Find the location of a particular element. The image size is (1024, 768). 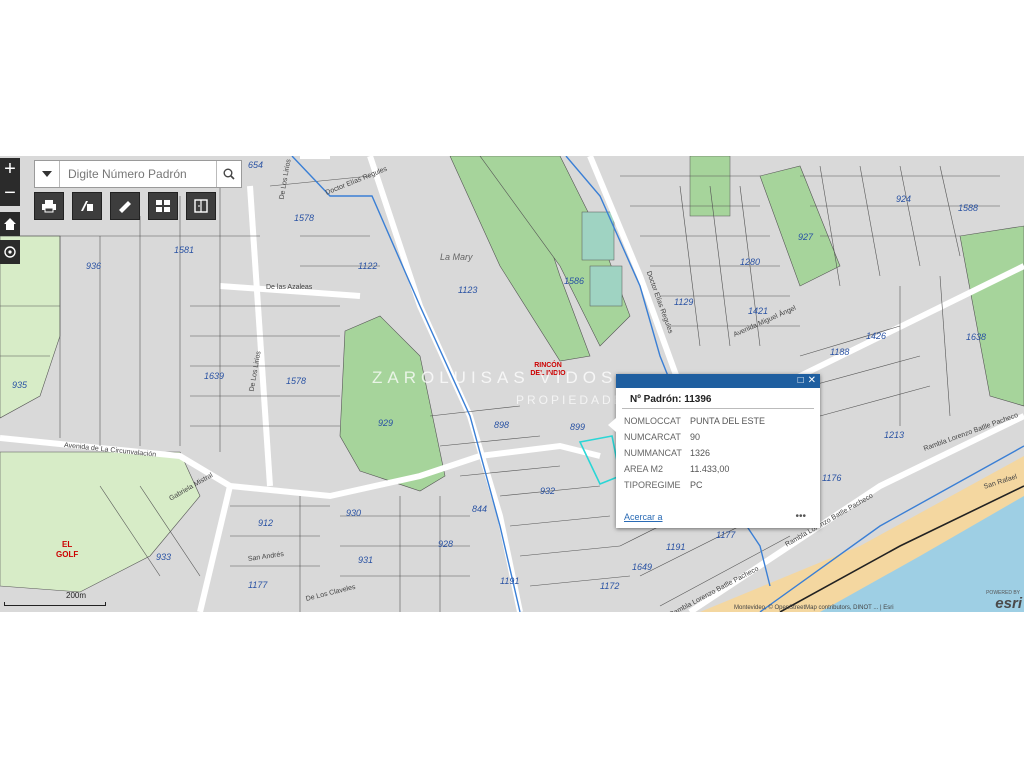

parcel-label: 935 is located at coordinates (20, 385).